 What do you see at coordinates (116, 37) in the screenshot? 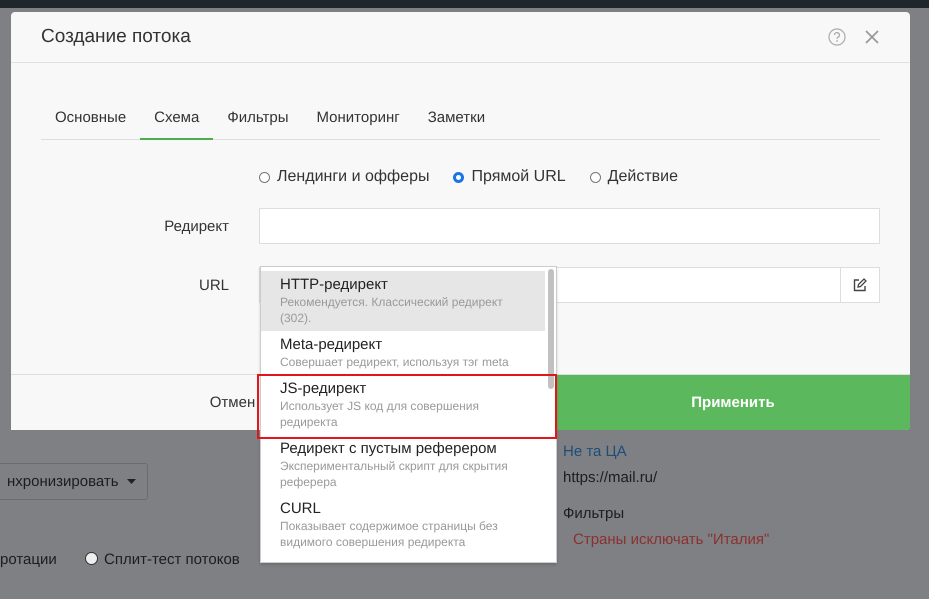
I see `modal-title: Создание потока` at bounding box center [116, 37].